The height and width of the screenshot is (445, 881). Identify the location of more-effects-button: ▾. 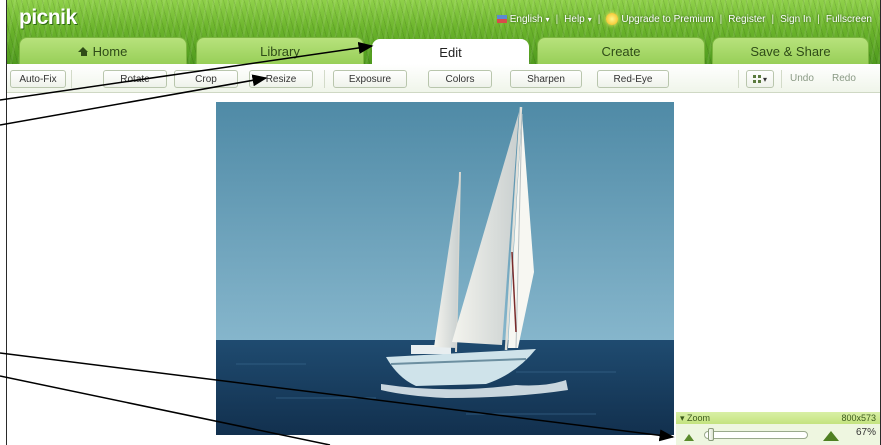
(760, 79).